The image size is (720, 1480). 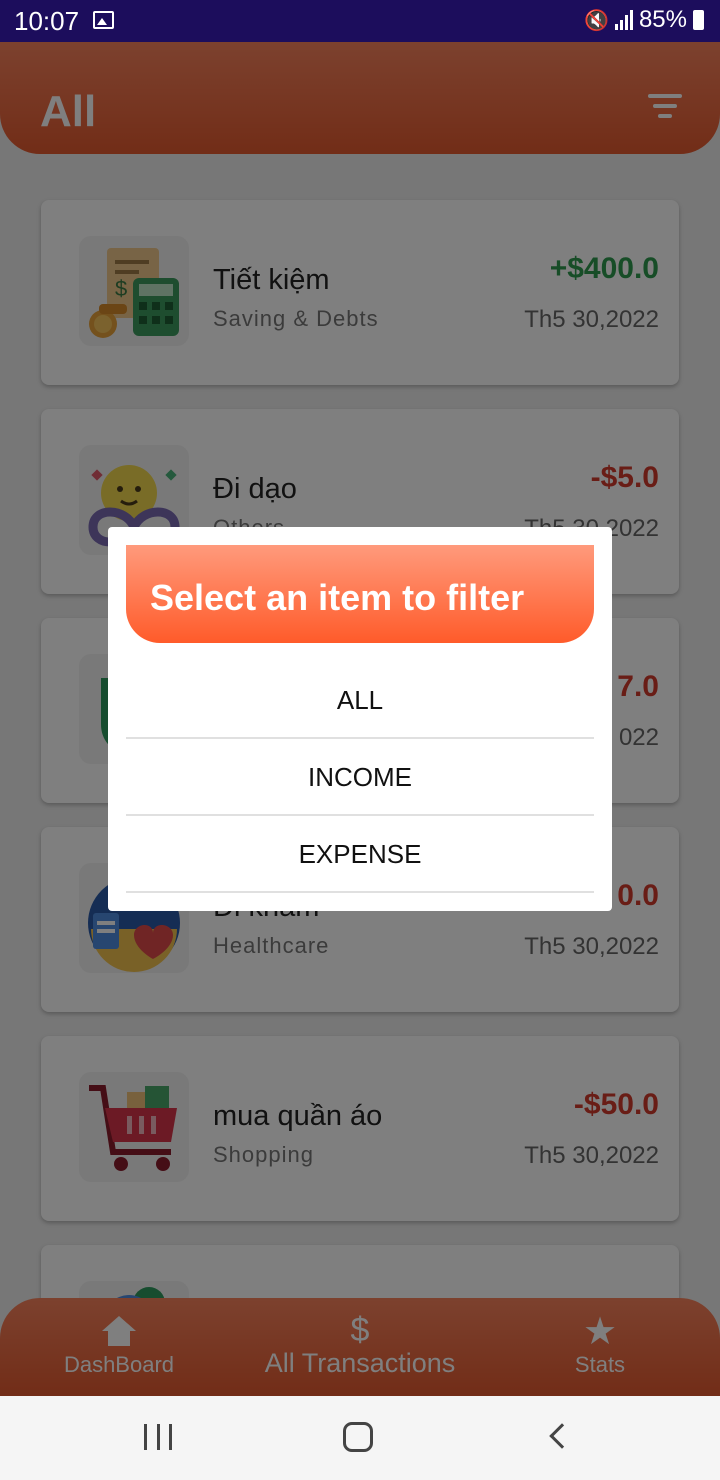 What do you see at coordinates (337, 597) in the screenshot?
I see `dialog-title: Select an item to filter` at bounding box center [337, 597].